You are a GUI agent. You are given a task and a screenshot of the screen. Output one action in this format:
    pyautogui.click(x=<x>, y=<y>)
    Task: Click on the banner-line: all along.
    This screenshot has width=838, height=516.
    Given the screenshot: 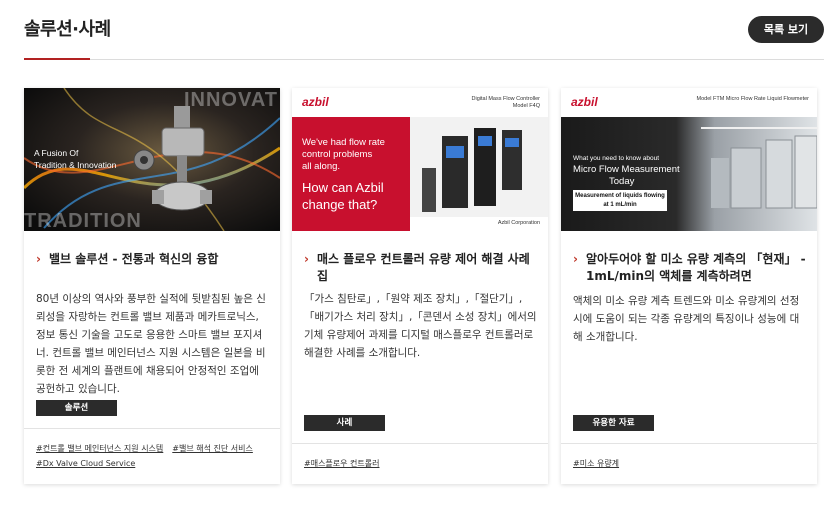 What is the action you would take?
    pyautogui.click(x=321, y=166)
    